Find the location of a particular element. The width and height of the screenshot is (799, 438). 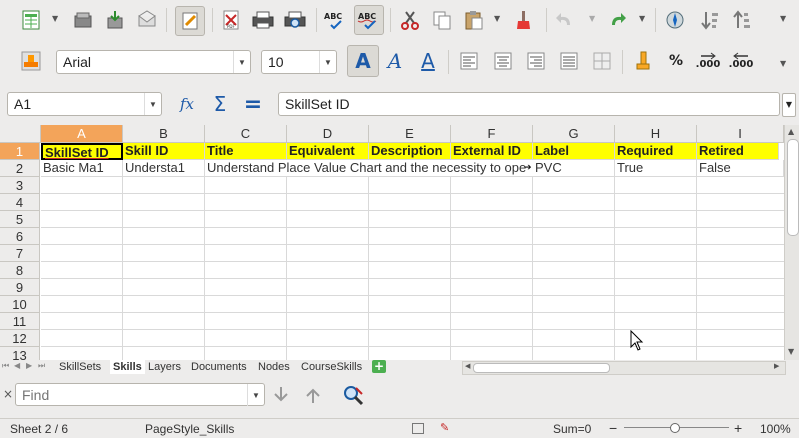

bold-icon: A is located at coordinates (363, 61).